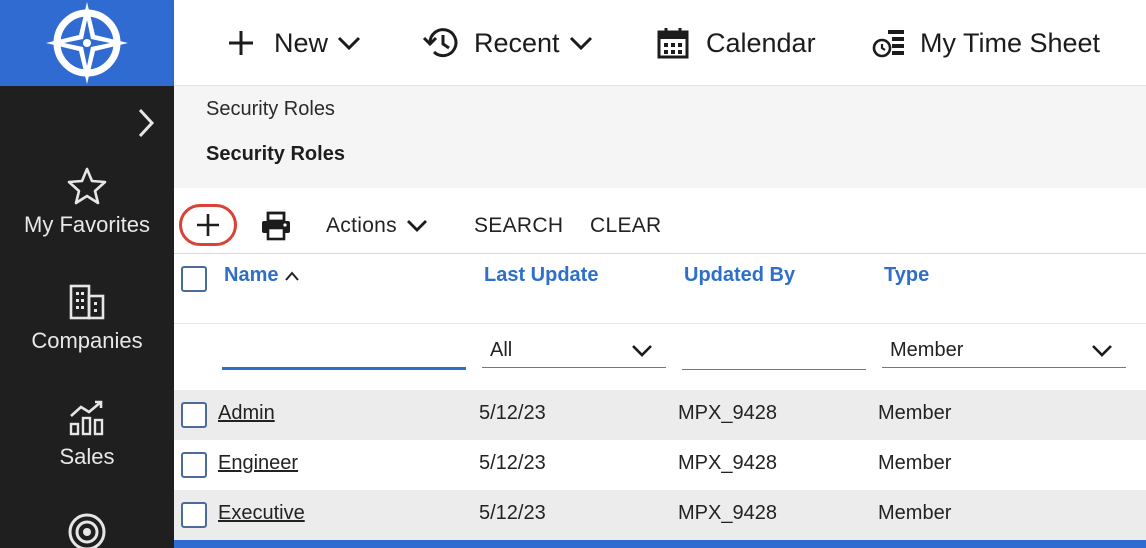 The width and height of the screenshot is (1146, 548). I want to click on sidebar-item-sales: Sales, so click(87, 434).